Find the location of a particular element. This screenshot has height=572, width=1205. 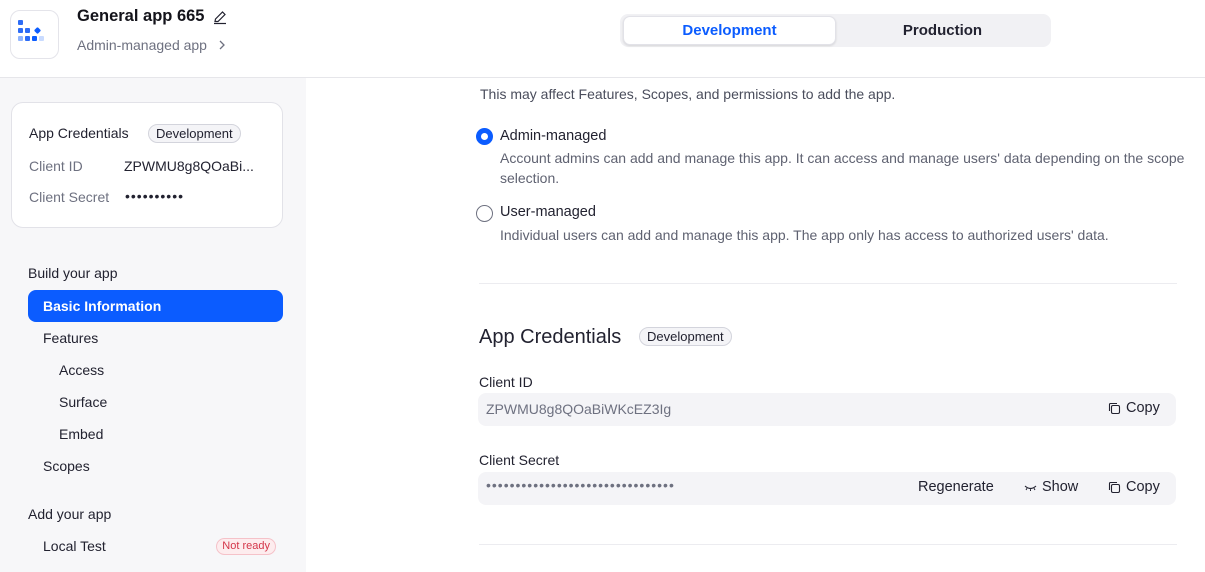

sidebar-item-label: Embed is located at coordinates (81, 434).